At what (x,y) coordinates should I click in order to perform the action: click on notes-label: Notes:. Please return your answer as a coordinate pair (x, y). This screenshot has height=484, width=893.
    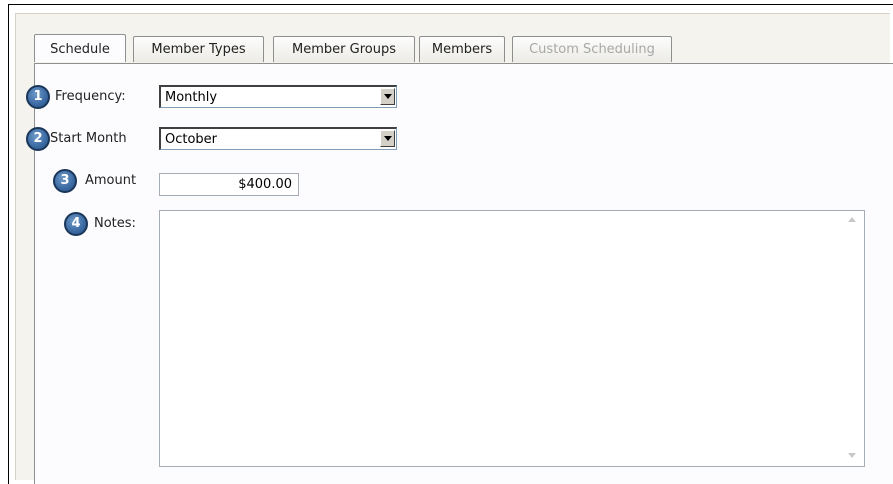
    Looking at the image, I should click on (115, 223).